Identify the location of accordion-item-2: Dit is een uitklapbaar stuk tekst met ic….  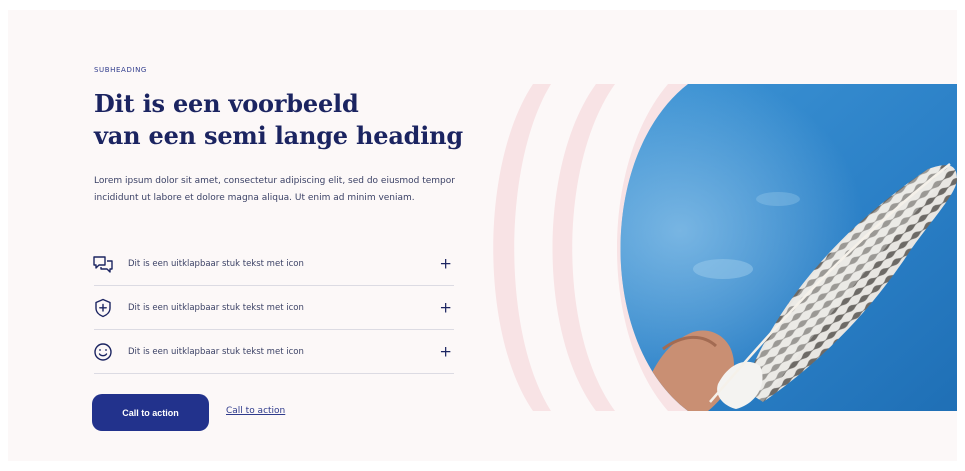
(274, 308).